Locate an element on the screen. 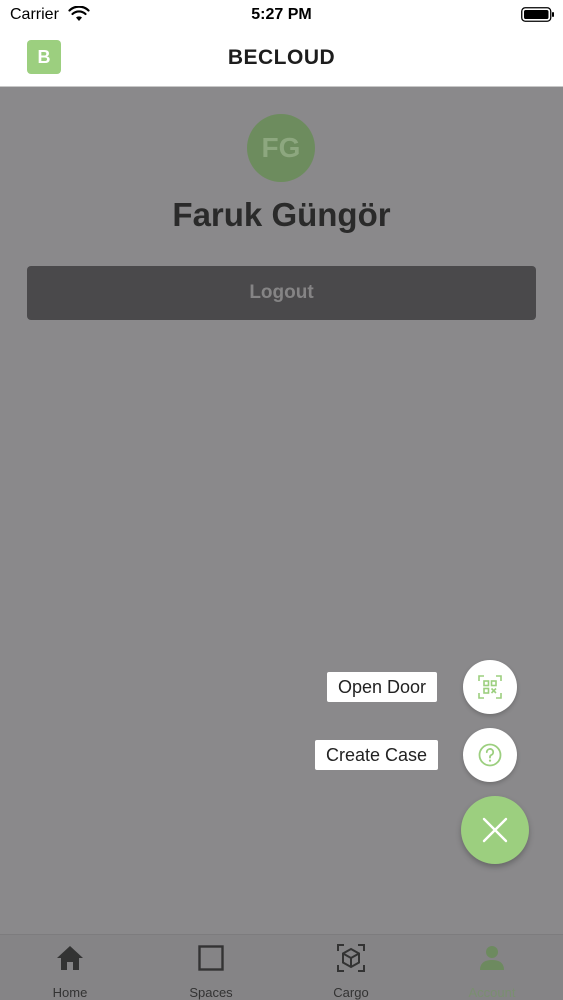 The height and width of the screenshot is (1000, 563). status-time: 5:27 PM is located at coordinates (281, 14).